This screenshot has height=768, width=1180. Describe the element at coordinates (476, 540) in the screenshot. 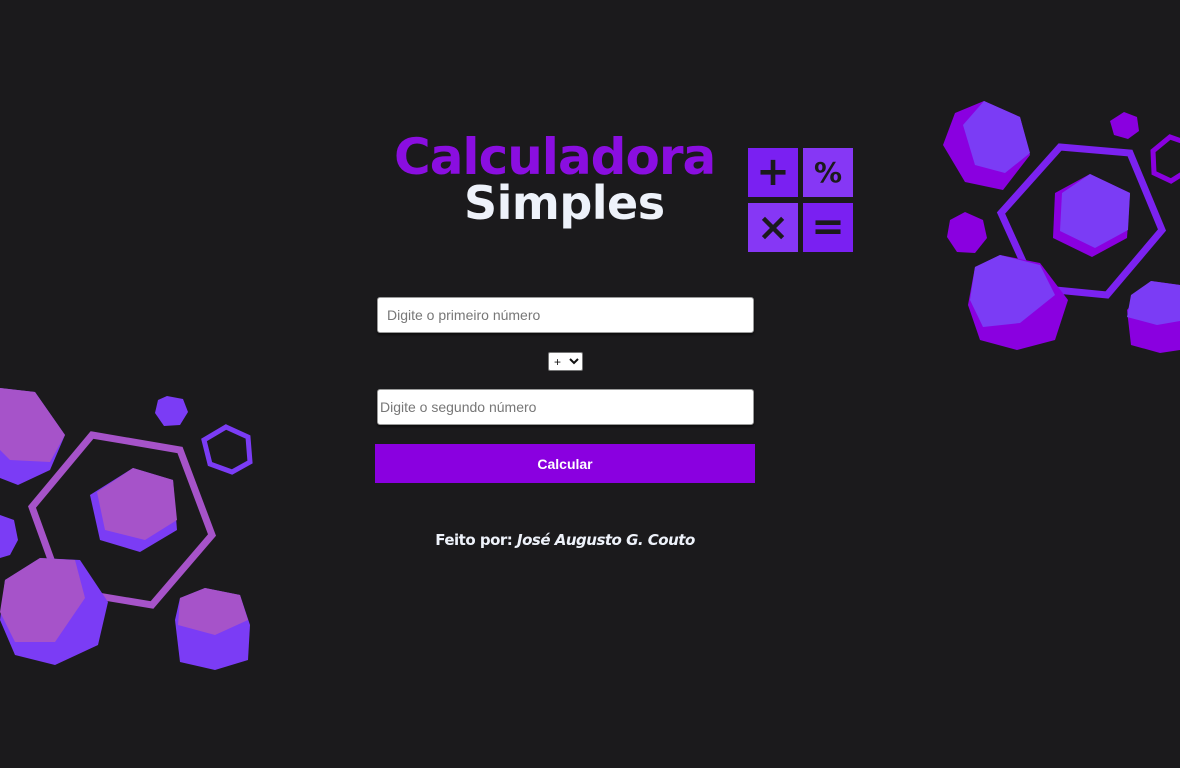

I see `credit-prefix: Feito por:` at that location.